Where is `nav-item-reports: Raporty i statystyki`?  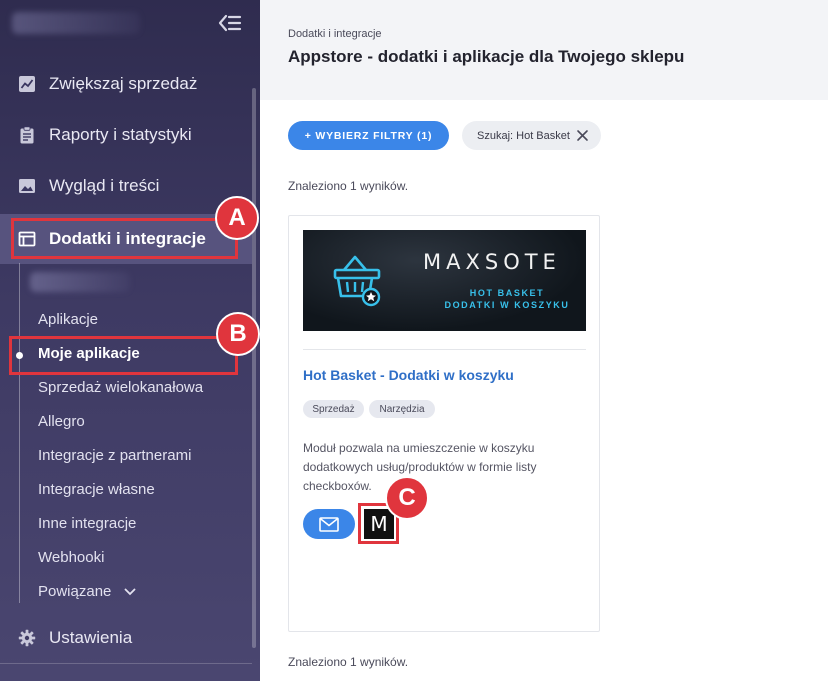
nav-item-reports: Raporty i statystyki is located at coordinates (126, 135).